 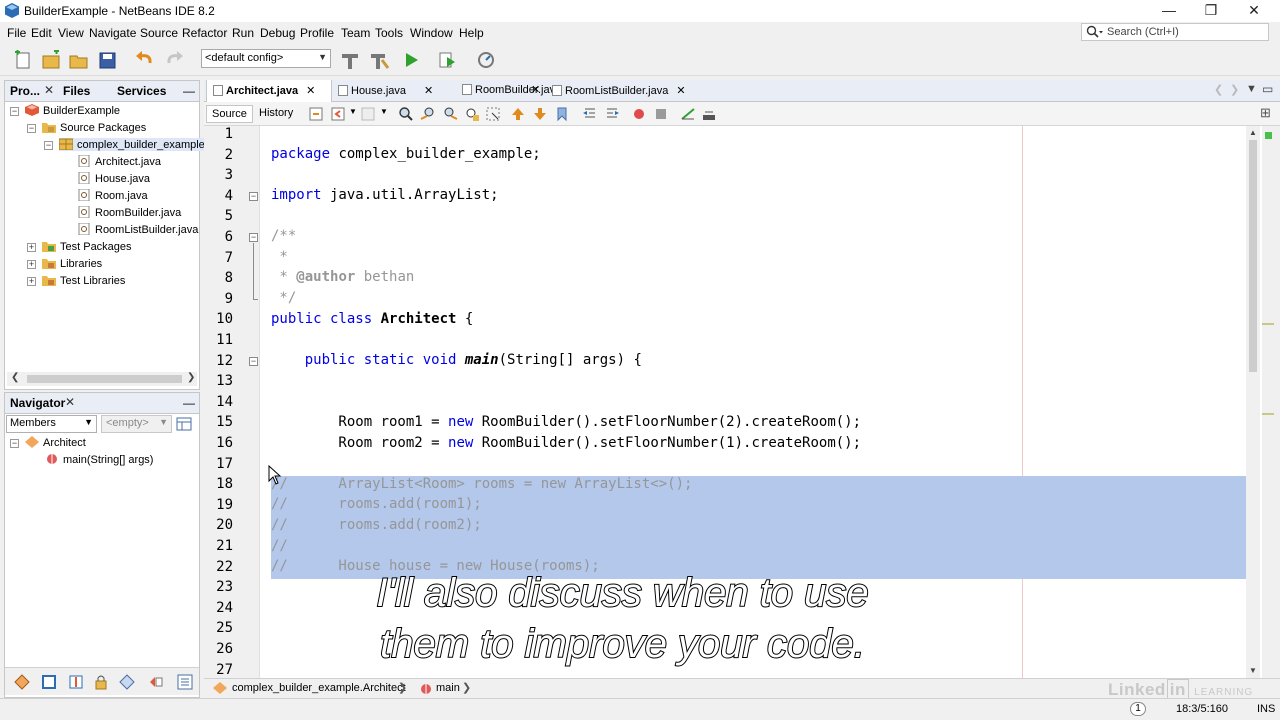 What do you see at coordinates (448, 60) in the screenshot?
I see `debug-project-icon` at bounding box center [448, 60].